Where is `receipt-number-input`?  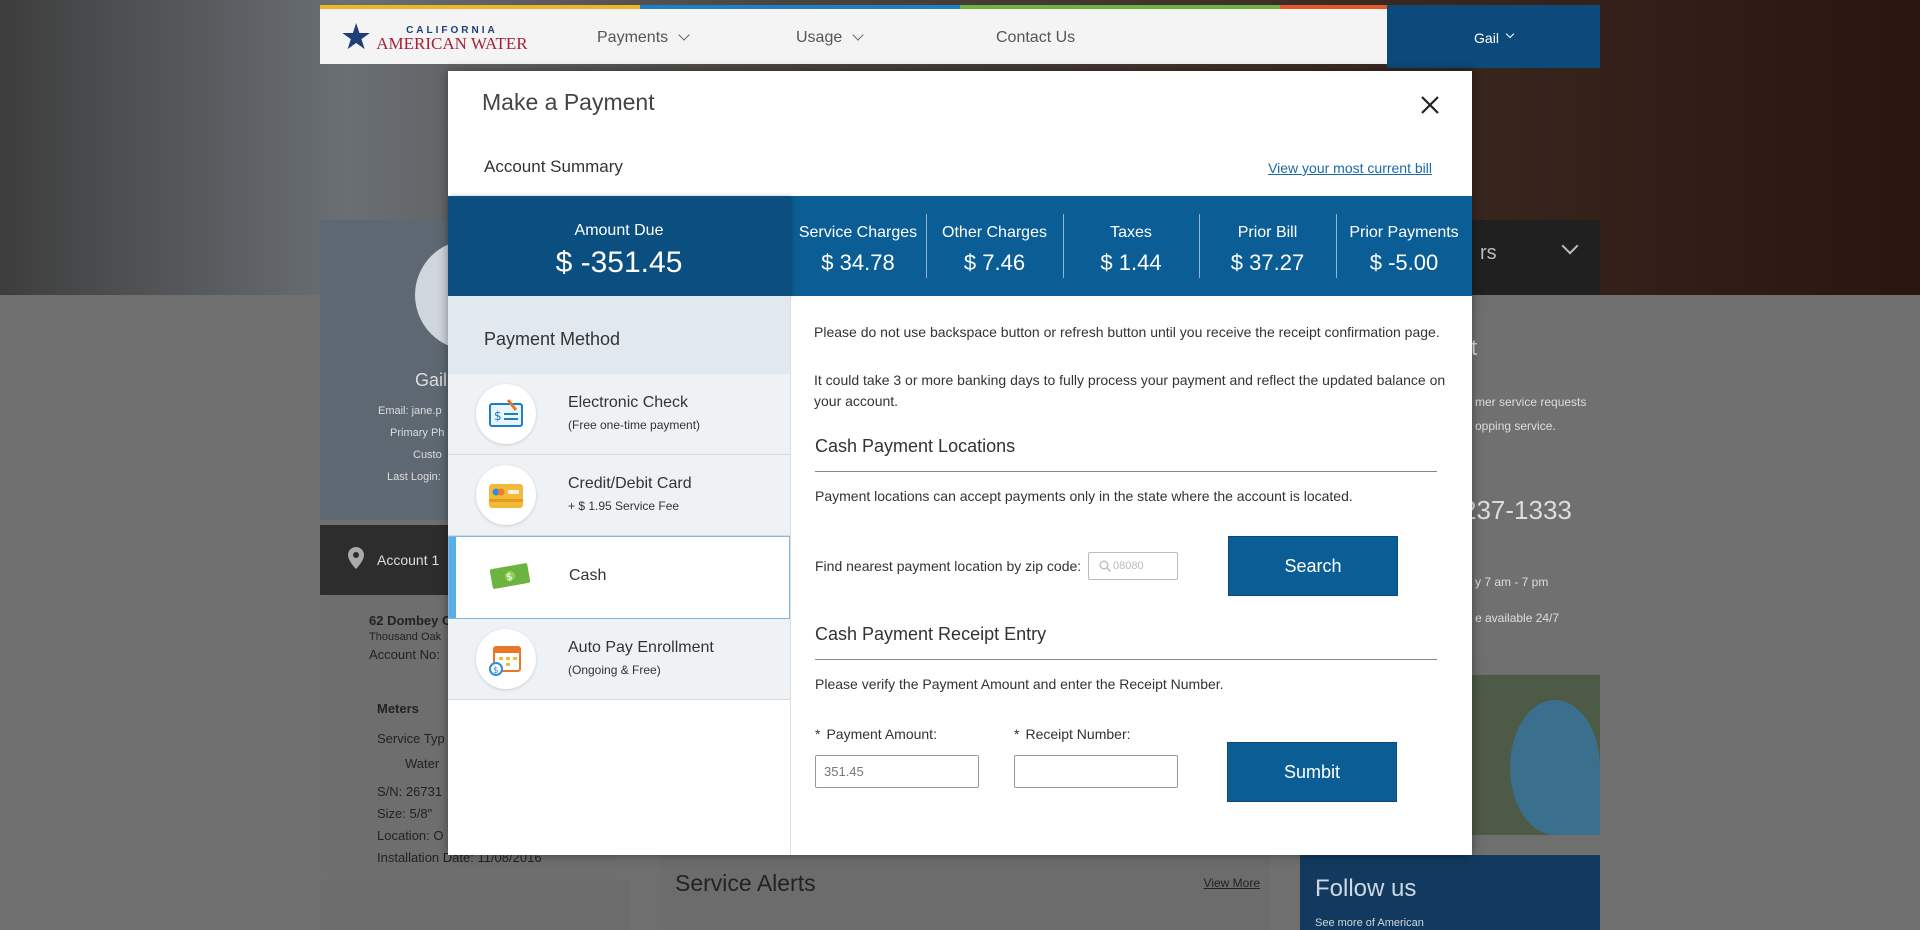 receipt-number-input is located at coordinates (1096, 771).